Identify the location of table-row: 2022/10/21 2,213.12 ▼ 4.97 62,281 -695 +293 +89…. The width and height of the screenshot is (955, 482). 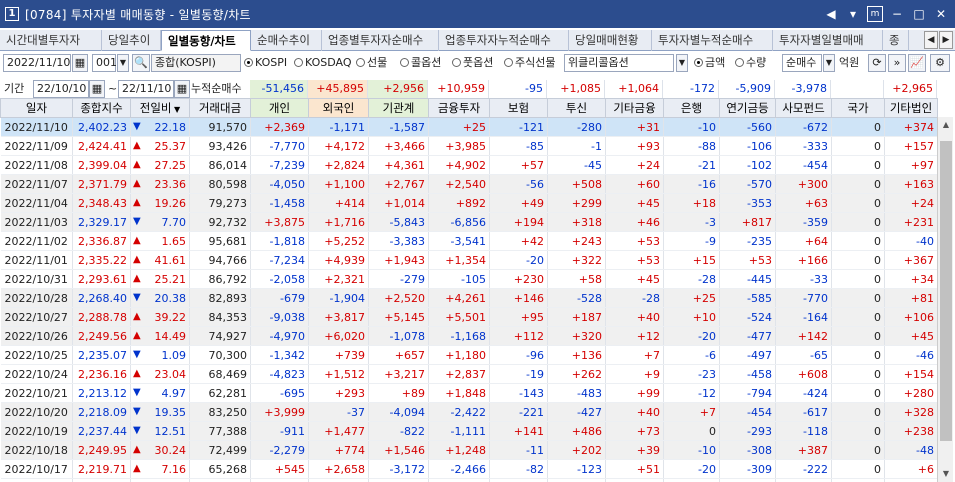
(469, 393).